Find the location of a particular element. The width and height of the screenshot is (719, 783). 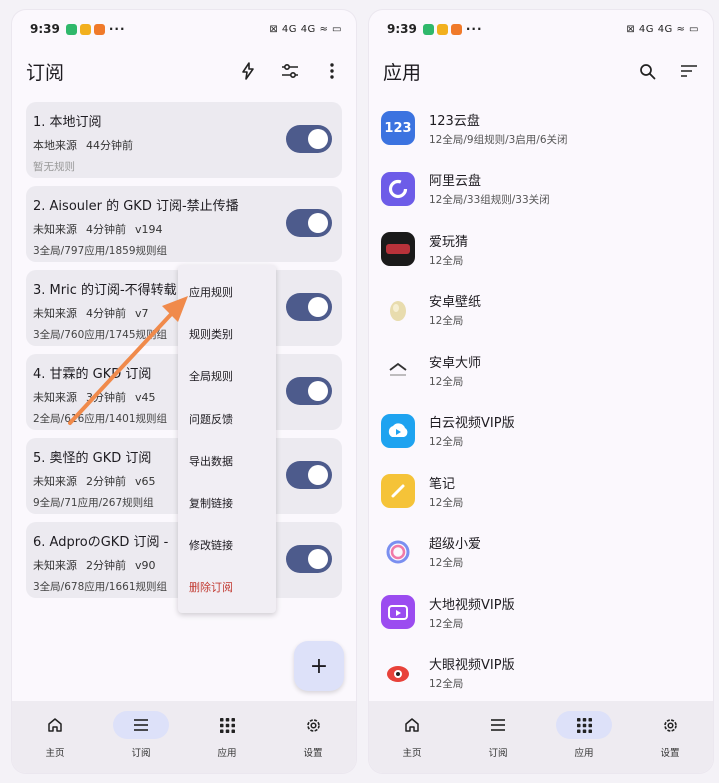

app-name: 123云盘 is located at coordinates (454, 121).